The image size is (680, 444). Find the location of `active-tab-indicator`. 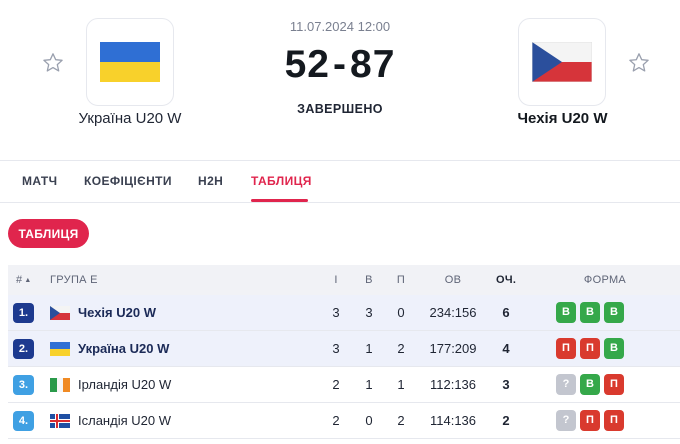

active-tab-indicator is located at coordinates (279, 200).